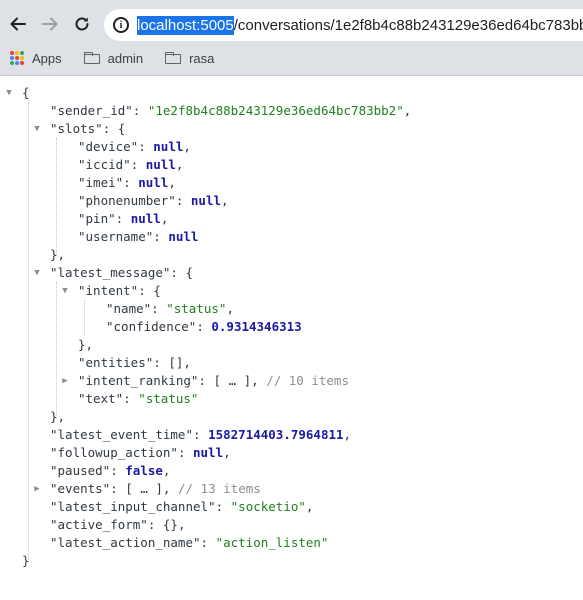 The image size is (583, 600). What do you see at coordinates (17, 58) in the screenshot?
I see `apps-grid-icon` at bounding box center [17, 58].